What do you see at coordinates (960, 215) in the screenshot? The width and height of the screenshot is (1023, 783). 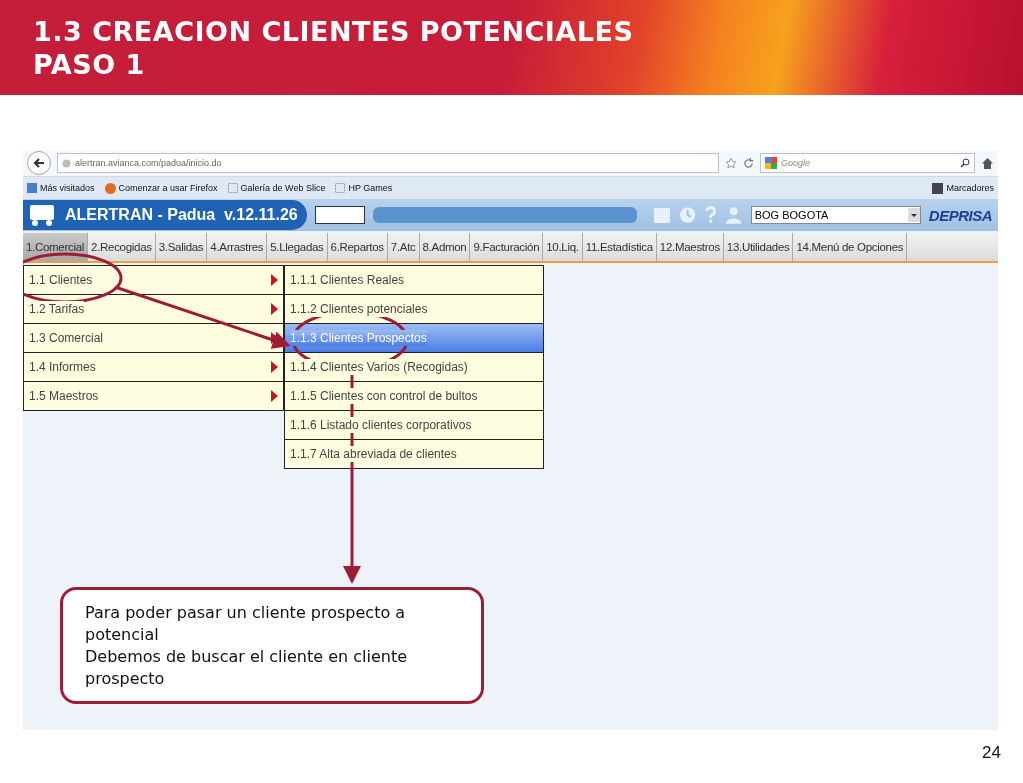 I see `brand-logo: DEPRISA` at bounding box center [960, 215].